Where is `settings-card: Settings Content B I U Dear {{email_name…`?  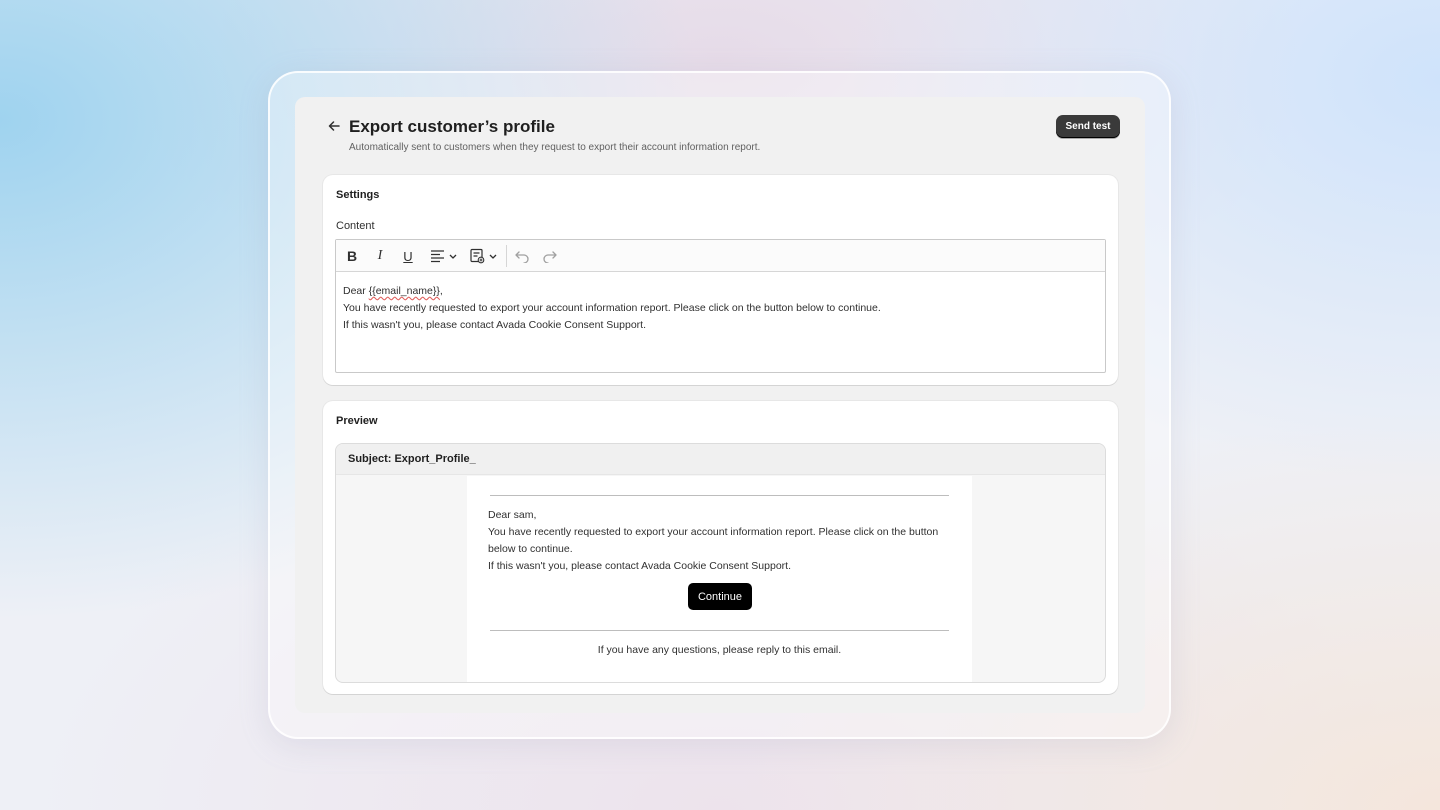
settings-card: Settings Content B I U Dear {{email_name… is located at coordinates (720, 280).